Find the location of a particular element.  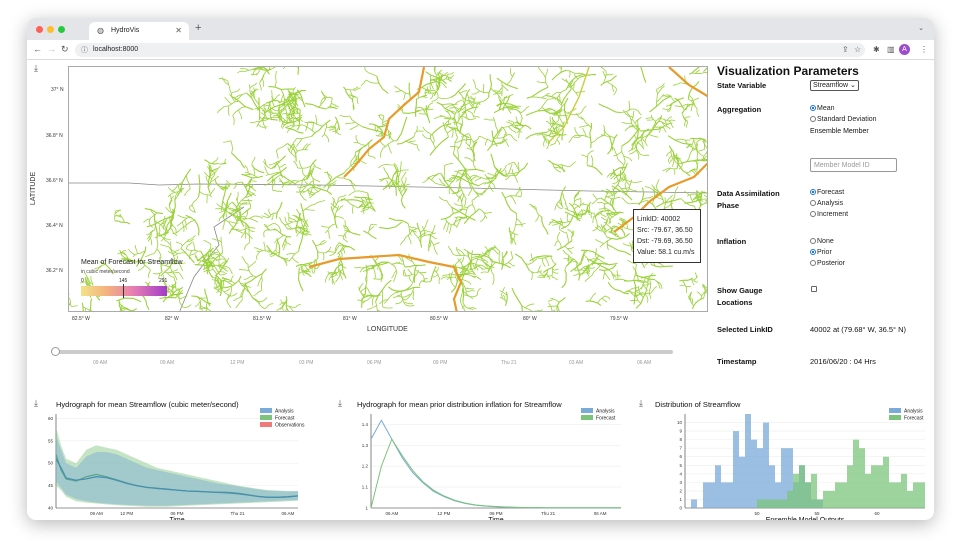

aggregation-mean-radio: Mean is located at coordinates (822, 109).